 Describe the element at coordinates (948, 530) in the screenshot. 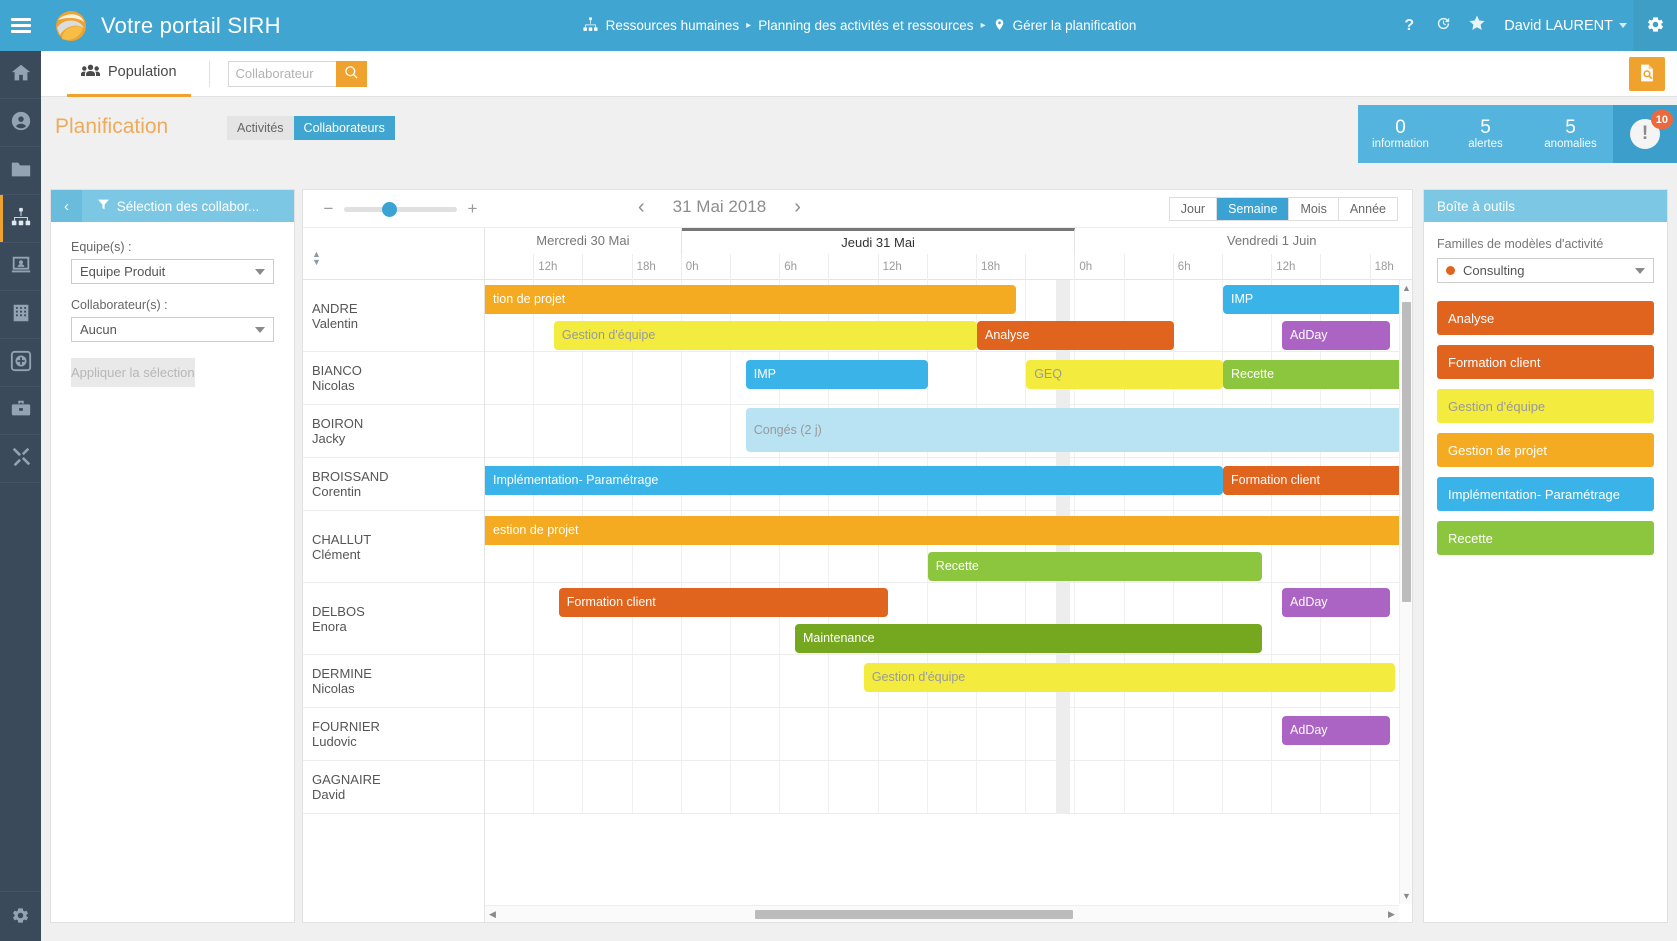

I see `gantt-bar: estion de projet` at that location.